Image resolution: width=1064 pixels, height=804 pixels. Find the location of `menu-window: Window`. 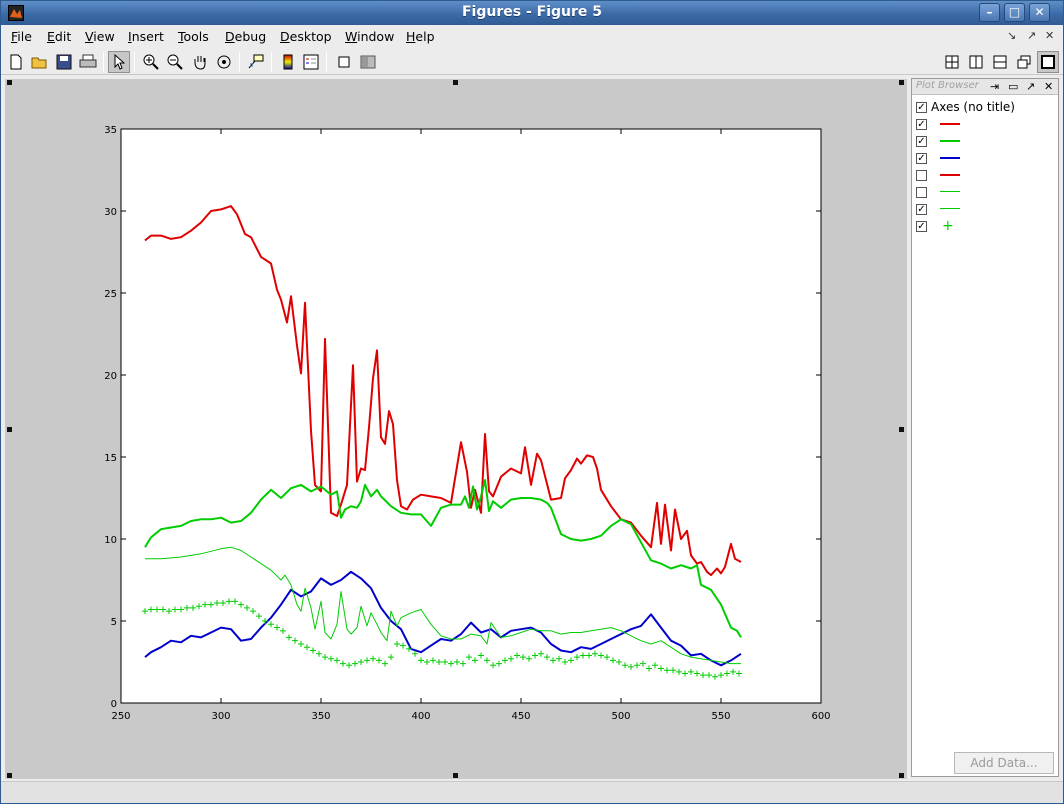

menu-window: Window is located at coordinates (369, 36).